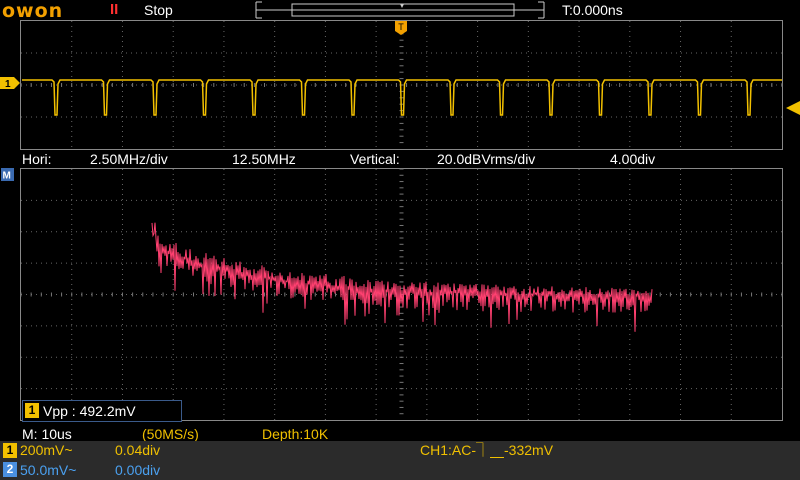  What do you see at coordinates (138, 470) in the screenshot?
I see `ch2-position: 0.00div` at bounding box center [138, 470].